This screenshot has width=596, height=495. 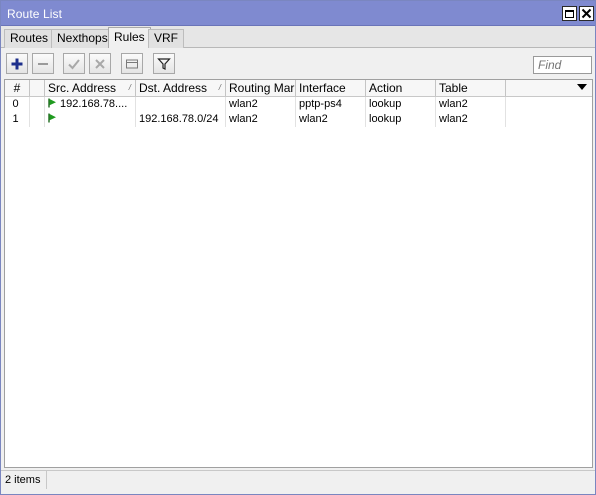 I want to click on column-header-dst-address: Dst. Address /, so click(x=181, y=88).